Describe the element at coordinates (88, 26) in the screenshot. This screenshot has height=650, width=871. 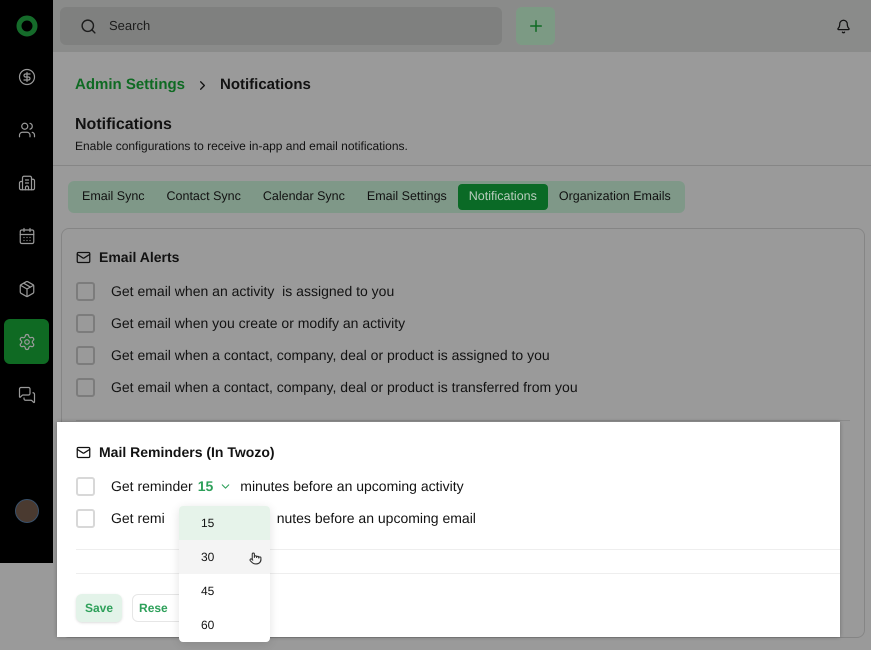
I see `search-icon` at that location.